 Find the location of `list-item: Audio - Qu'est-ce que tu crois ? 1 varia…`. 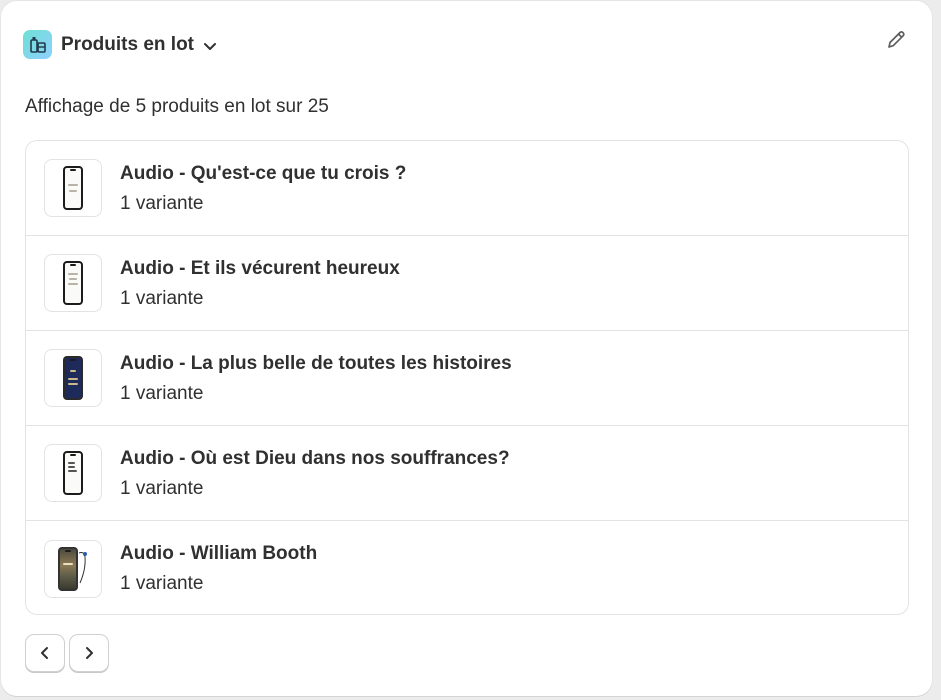

list-item: Audio - Qu'est-ce que tu crois ? 1 varia… is located at coordinates (467, 188).